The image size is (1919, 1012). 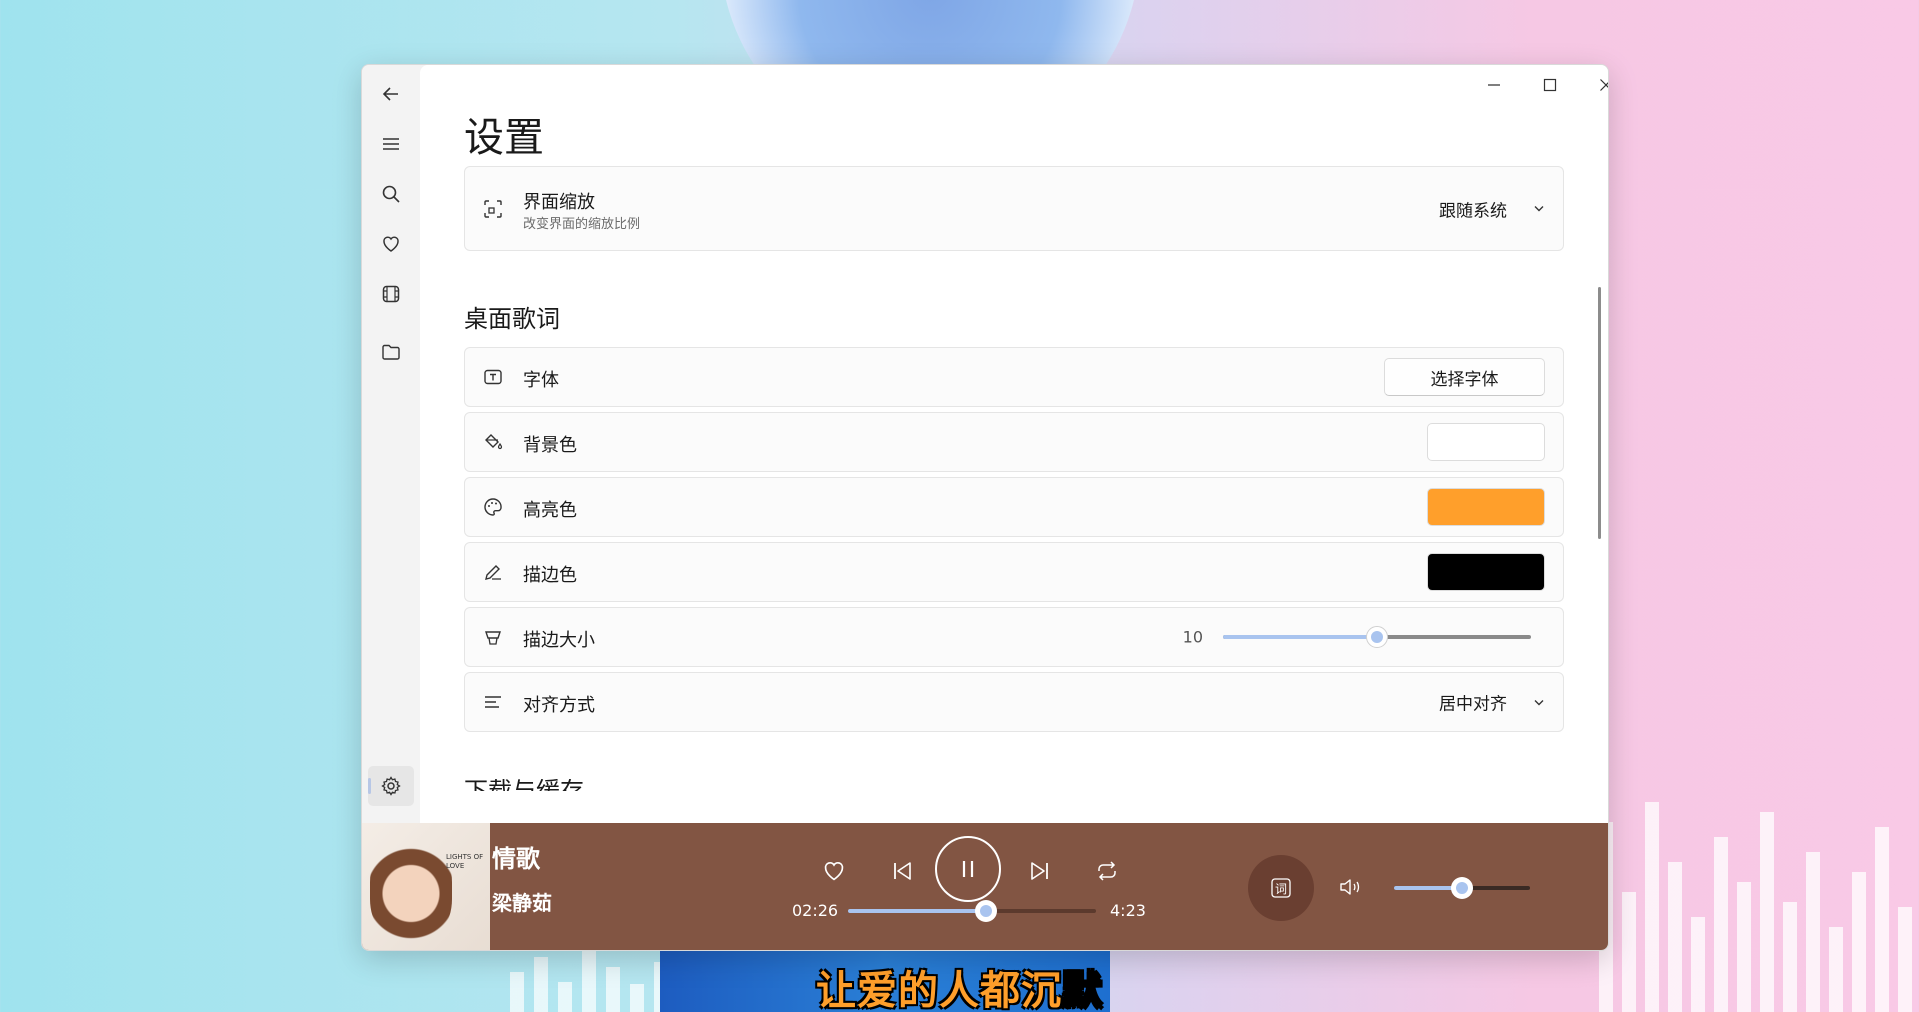 What do you see at coordinates (493, 572) in the screenshot?
I see `pen-icon` at bounding box center [493, 572].